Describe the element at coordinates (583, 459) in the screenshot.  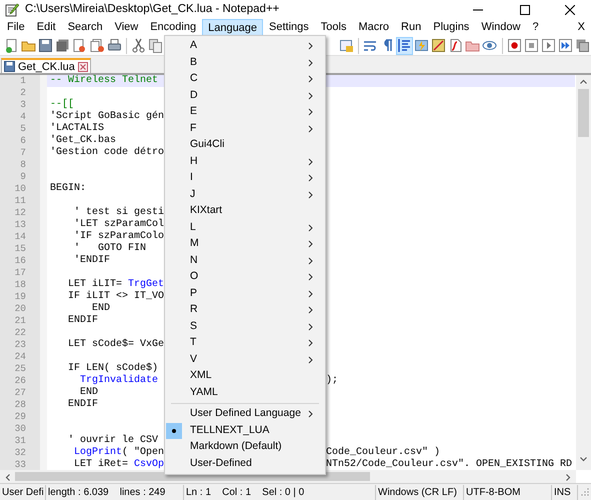
I see `scroll-down-icon` at that location.